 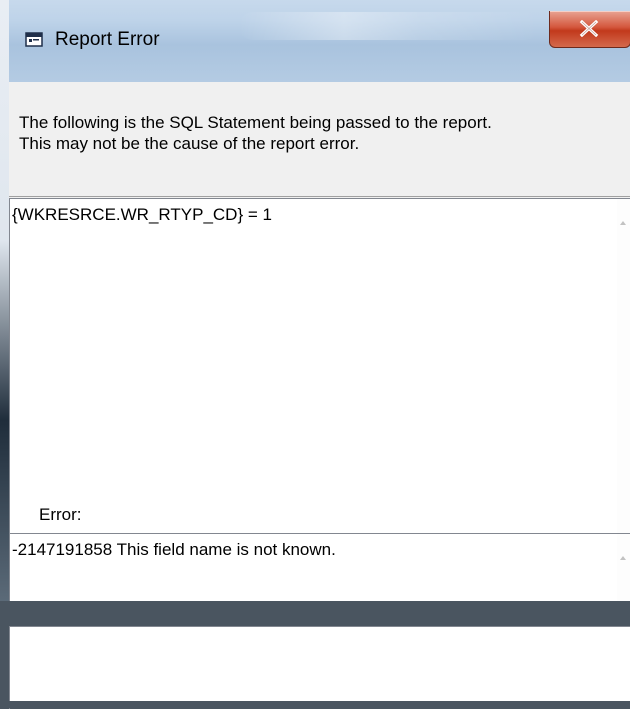 What do you see at coordinates (107, 39) in the screenshot?
I see `window-title: Report Error` at bounding box center [107, 39].